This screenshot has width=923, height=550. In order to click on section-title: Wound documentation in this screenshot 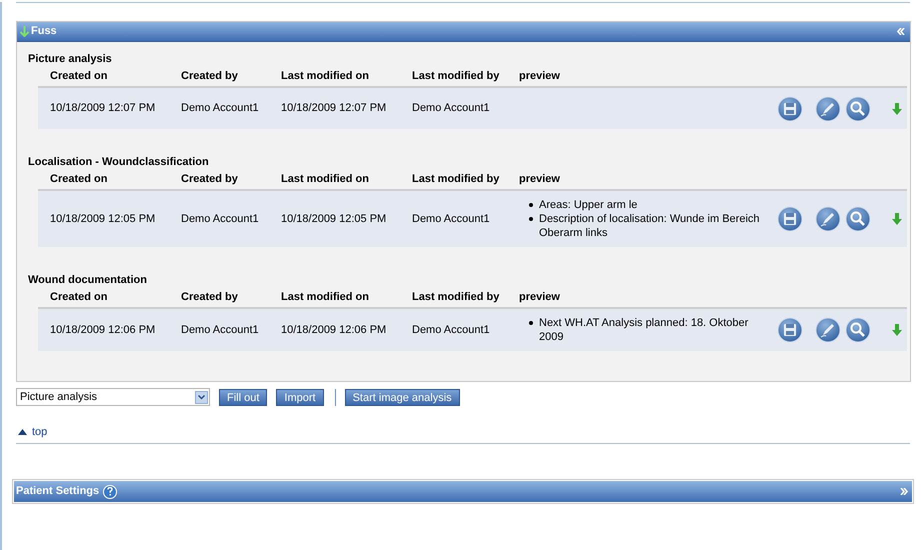, I will do `click(88, 280)`.